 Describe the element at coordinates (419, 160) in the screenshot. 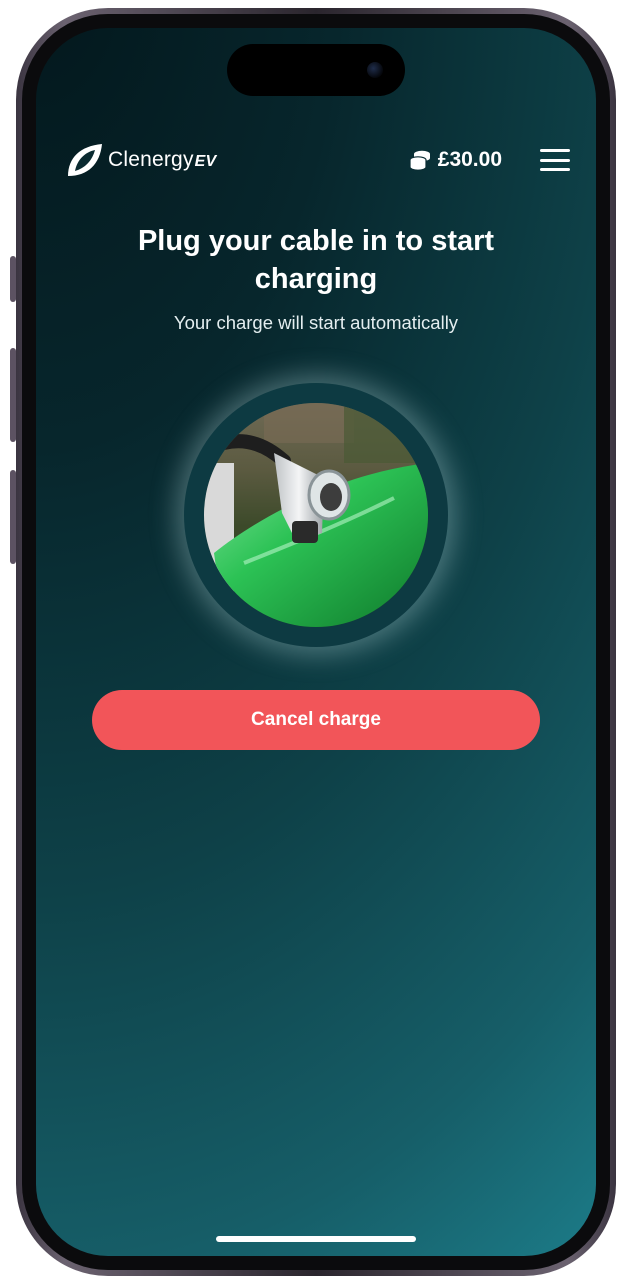

I see `coins-icon` at that location.